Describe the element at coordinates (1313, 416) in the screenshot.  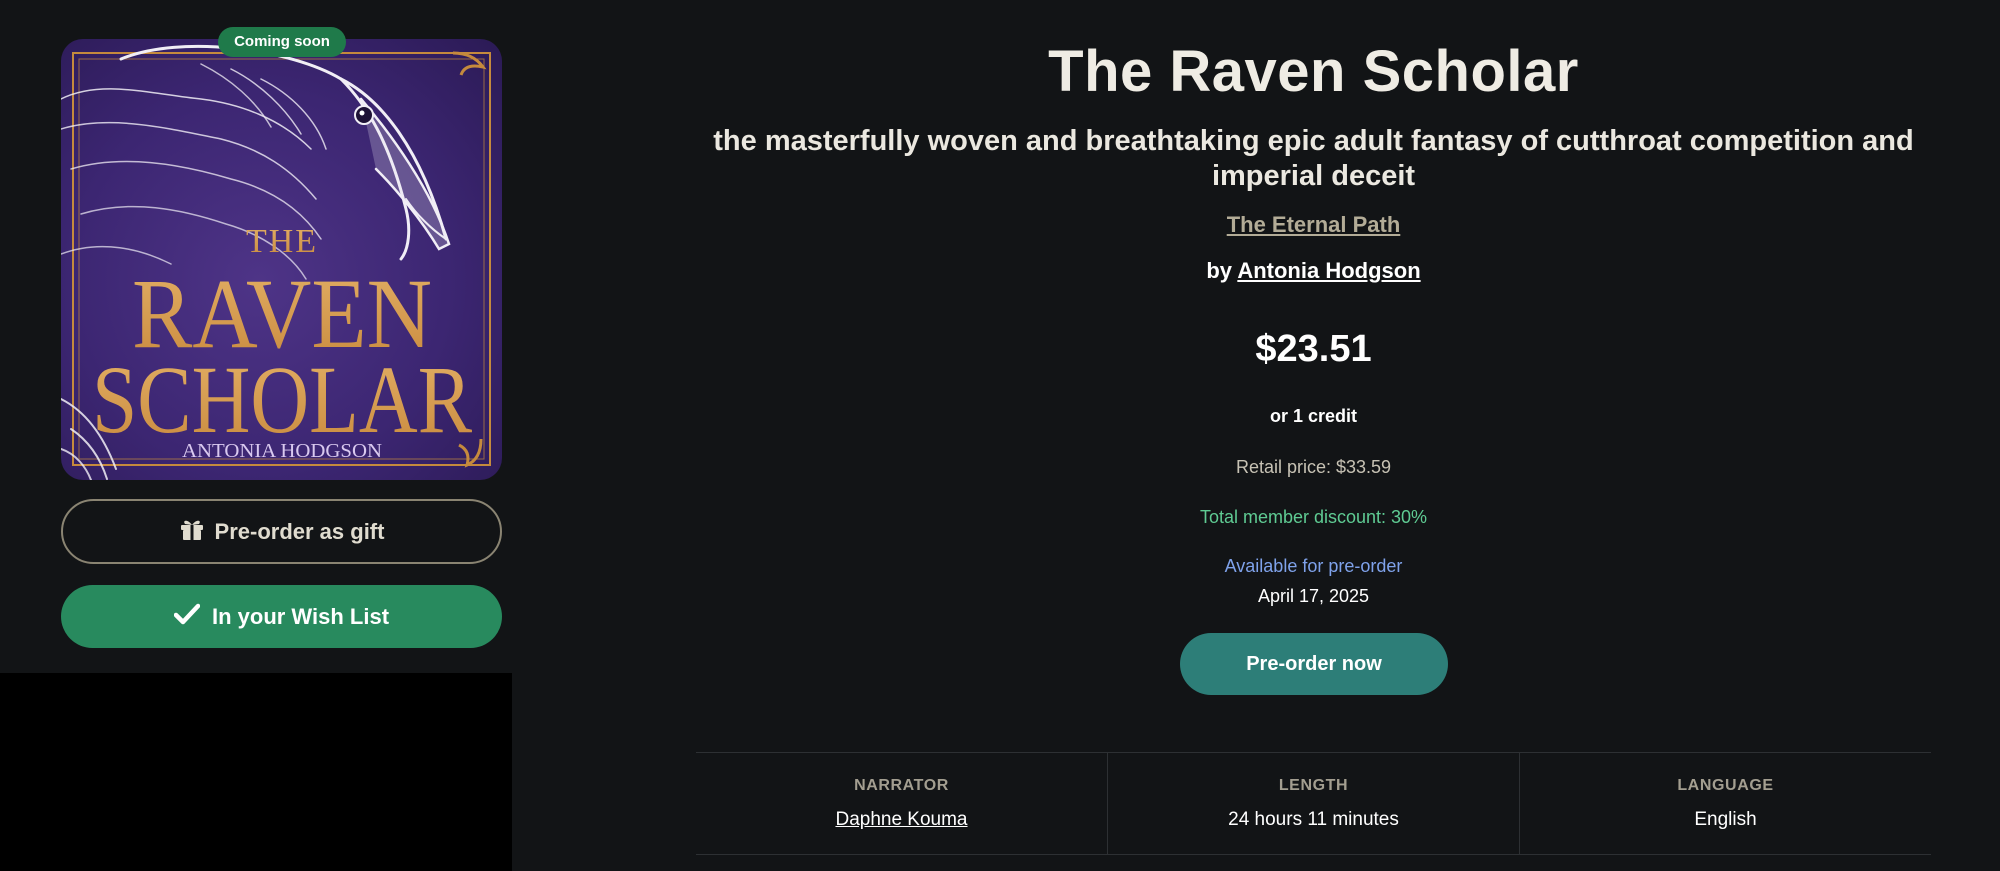
I see `credit-price: or 1 credit` at that location.